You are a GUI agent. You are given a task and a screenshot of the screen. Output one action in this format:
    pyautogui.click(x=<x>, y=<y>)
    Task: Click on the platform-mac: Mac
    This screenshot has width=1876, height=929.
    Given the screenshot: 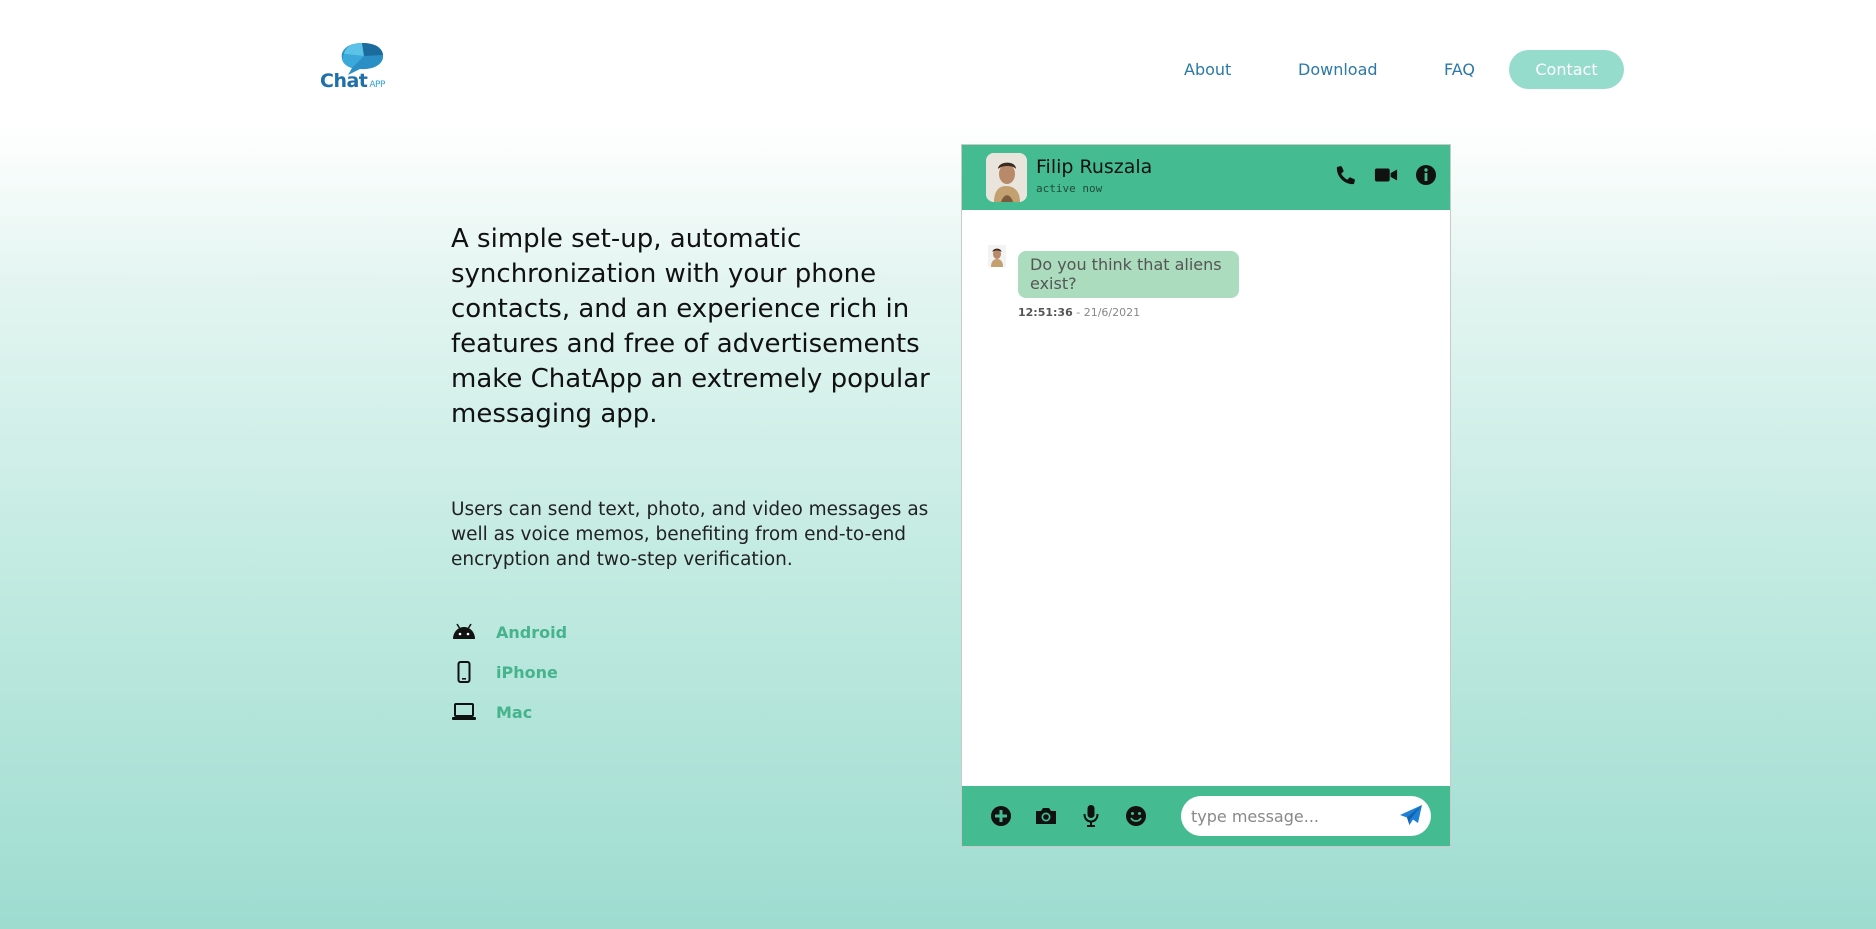 What is the action you would take?
    pyautogui.click(x=509, y=712)
    